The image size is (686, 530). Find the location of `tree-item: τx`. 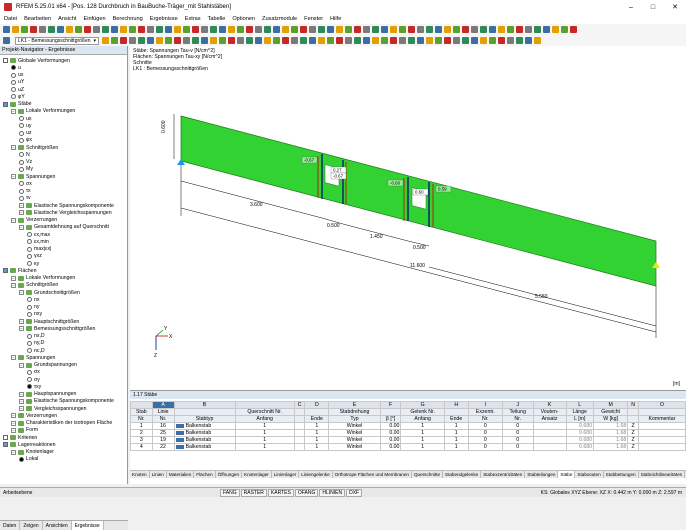

tree-item: τx is located at coordinates (25, 191).